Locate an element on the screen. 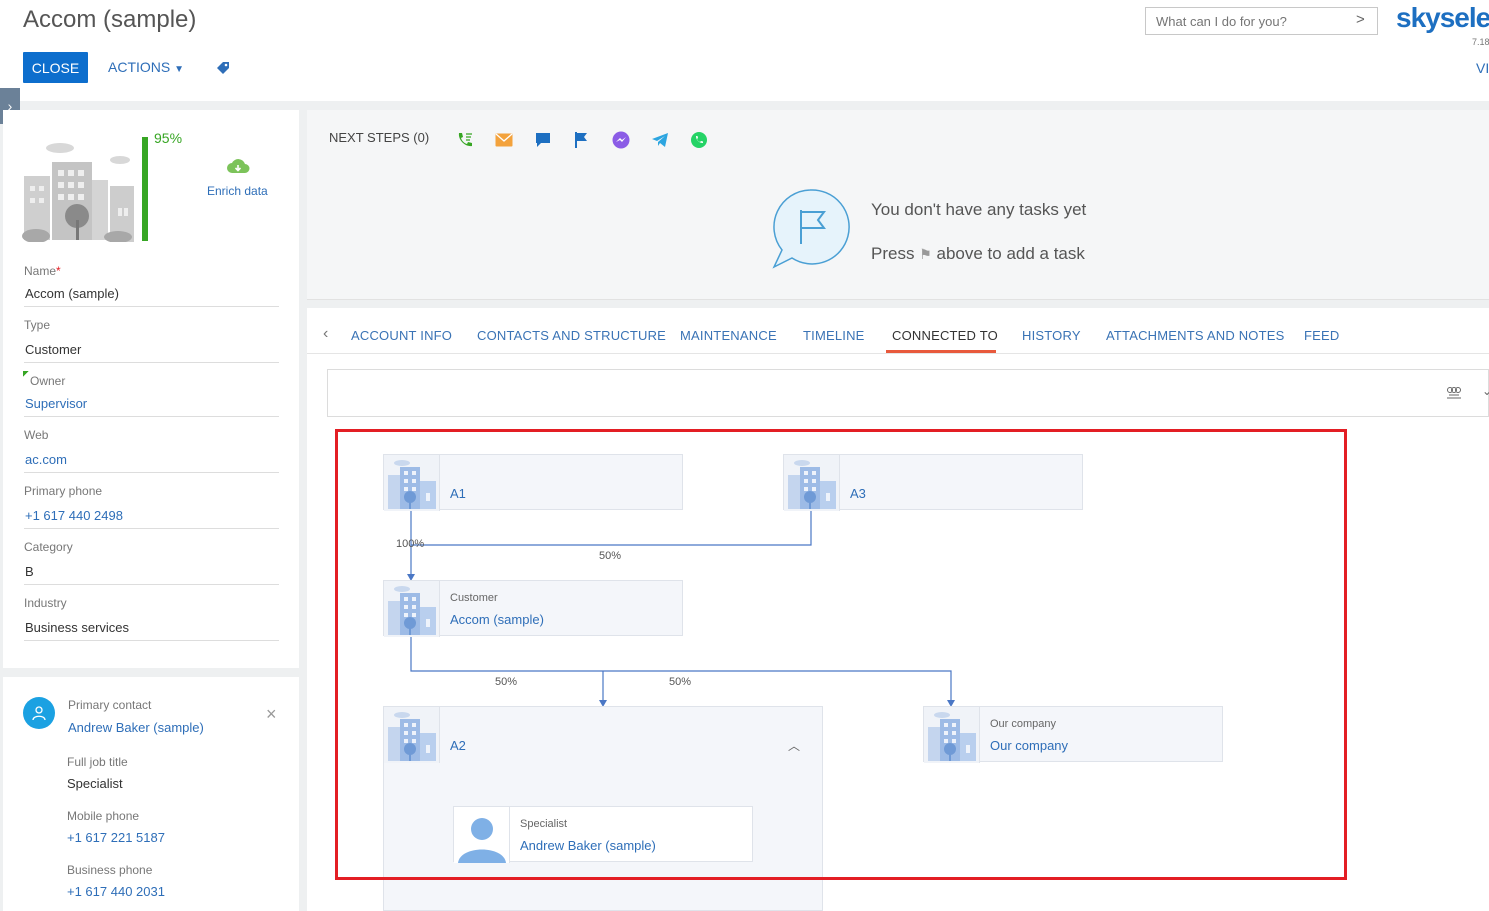  field-label-category: Category is located at coordinates (48, 547).